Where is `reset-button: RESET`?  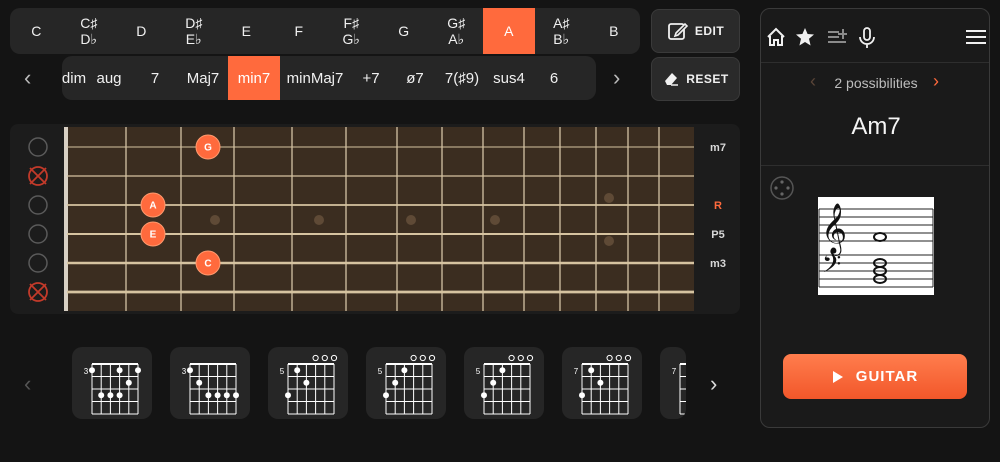
reset-button: RESET is located at coordinates (695, 79).